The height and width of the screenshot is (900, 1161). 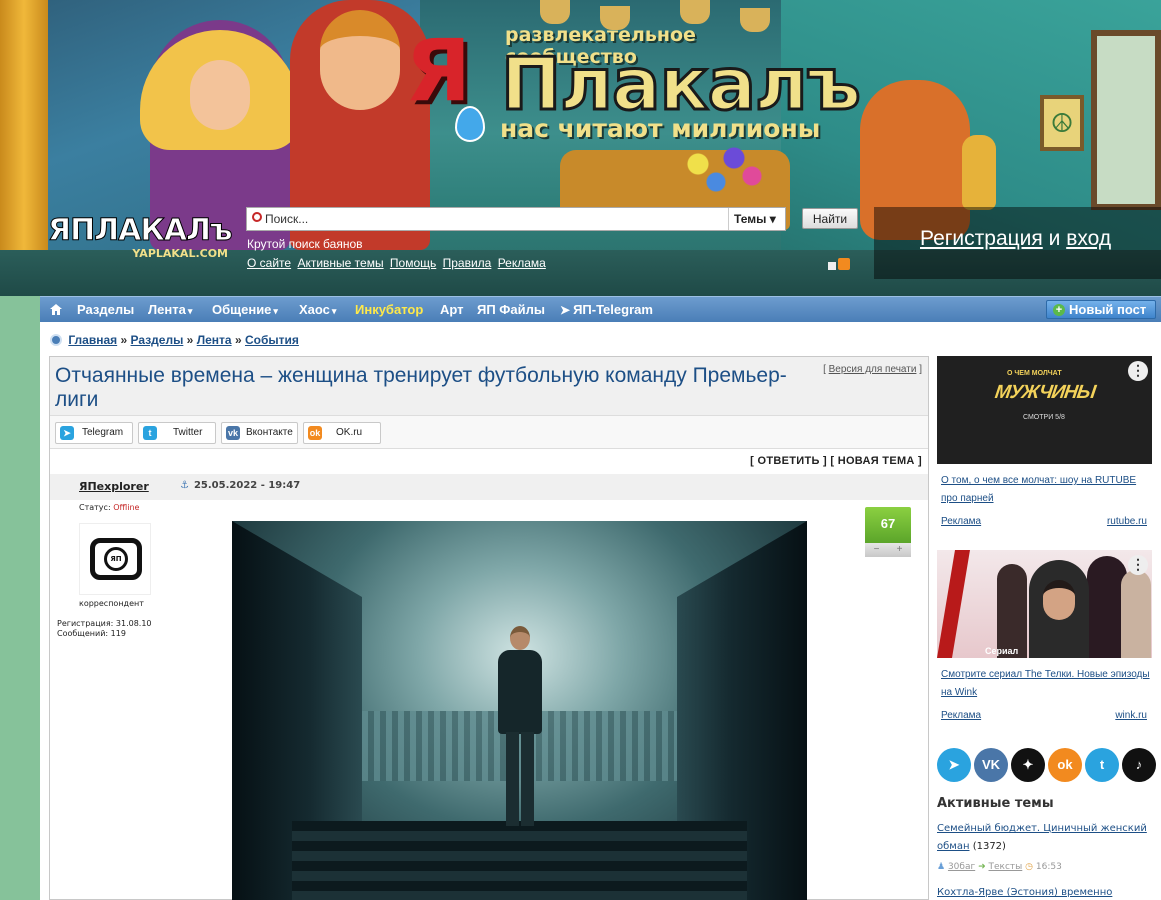 I want to click on link-help: Помощь, so click(x=413, y=263).